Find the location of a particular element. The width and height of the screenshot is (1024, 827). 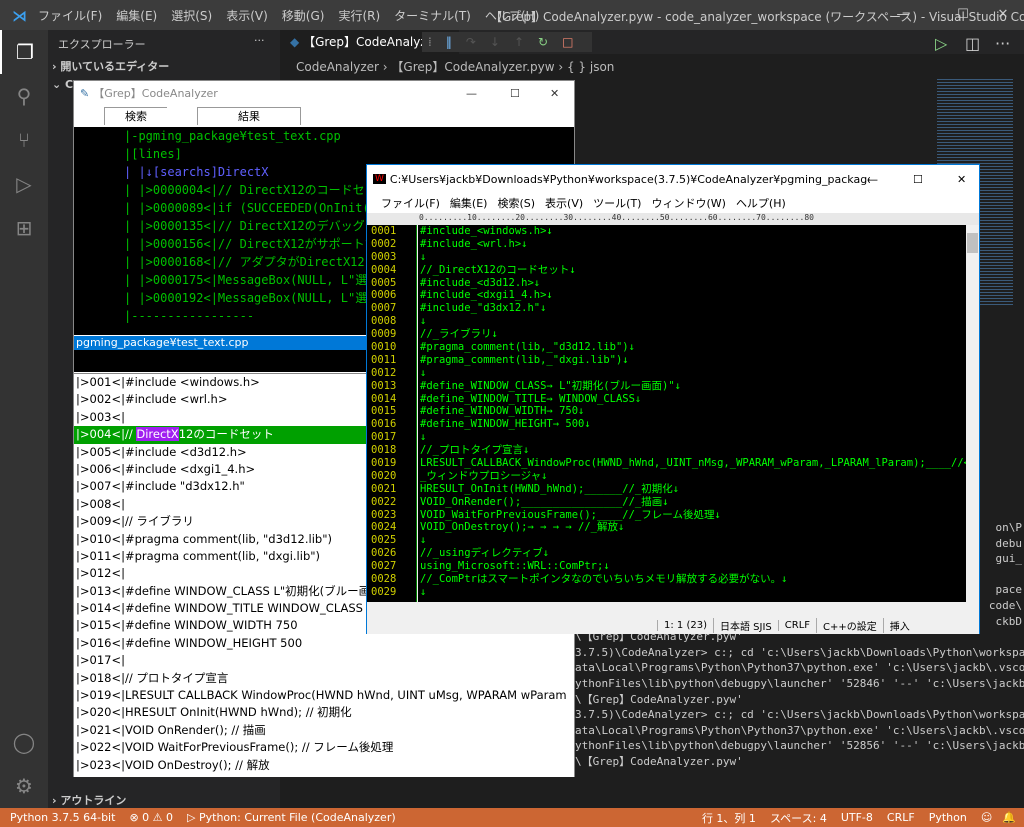

grep-maximize-icon: ☐ is located at coordinates (515, 93).